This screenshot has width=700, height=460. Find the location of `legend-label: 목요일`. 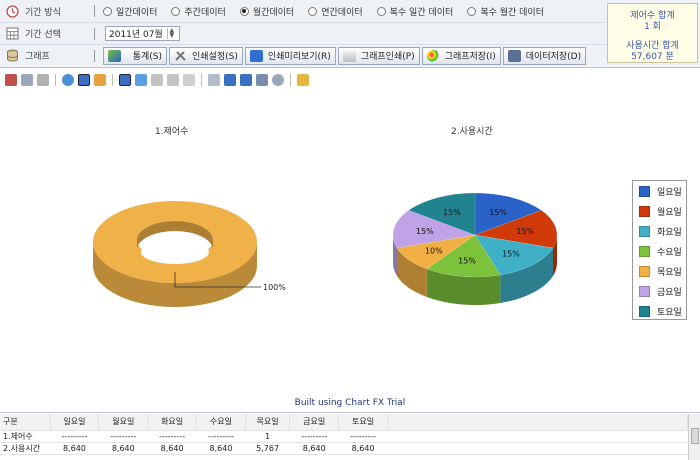

legend-label: 목요일 is located at coordinates (669, 273).